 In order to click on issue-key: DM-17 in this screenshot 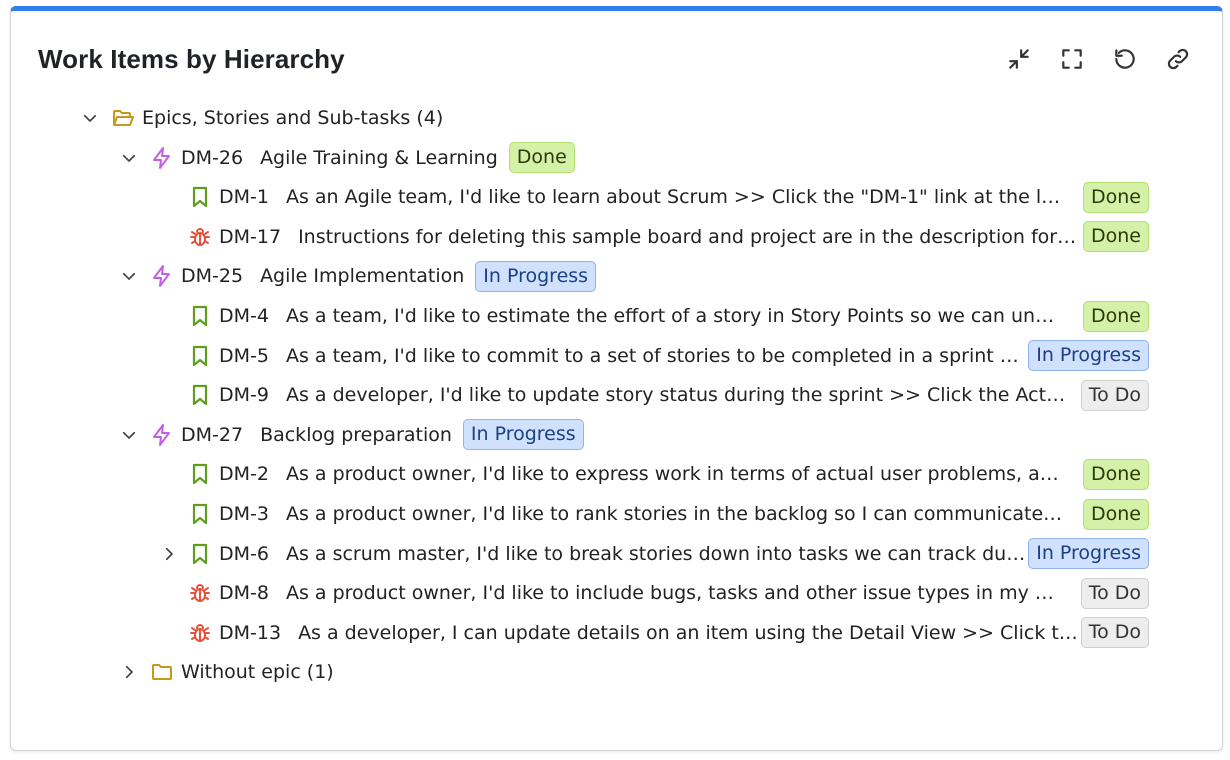, I will do `click(250, 237)`.